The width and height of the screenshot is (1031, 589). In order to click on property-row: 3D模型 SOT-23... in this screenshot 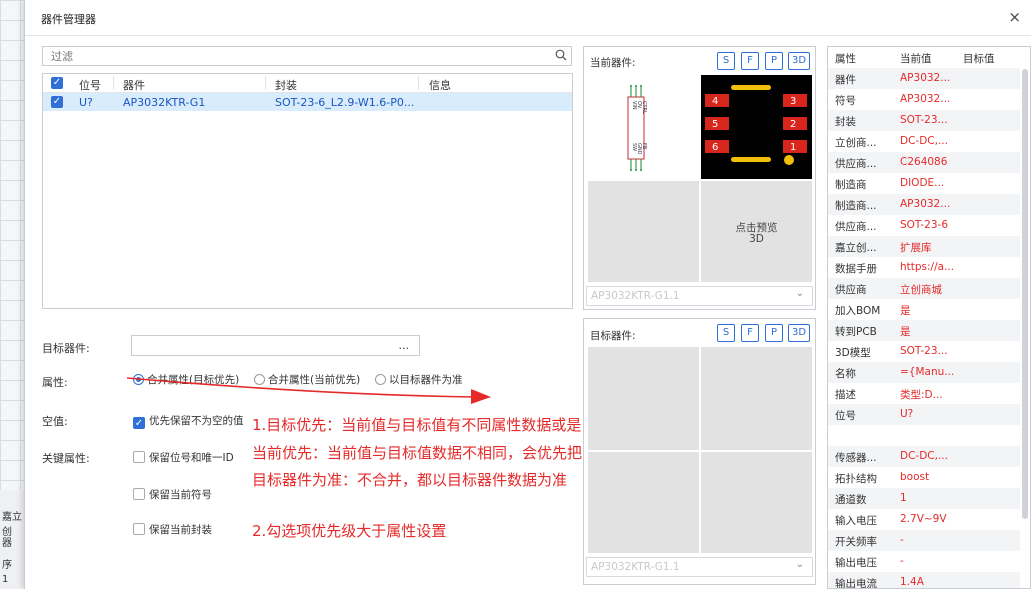, I will do `click(924, 351)`.